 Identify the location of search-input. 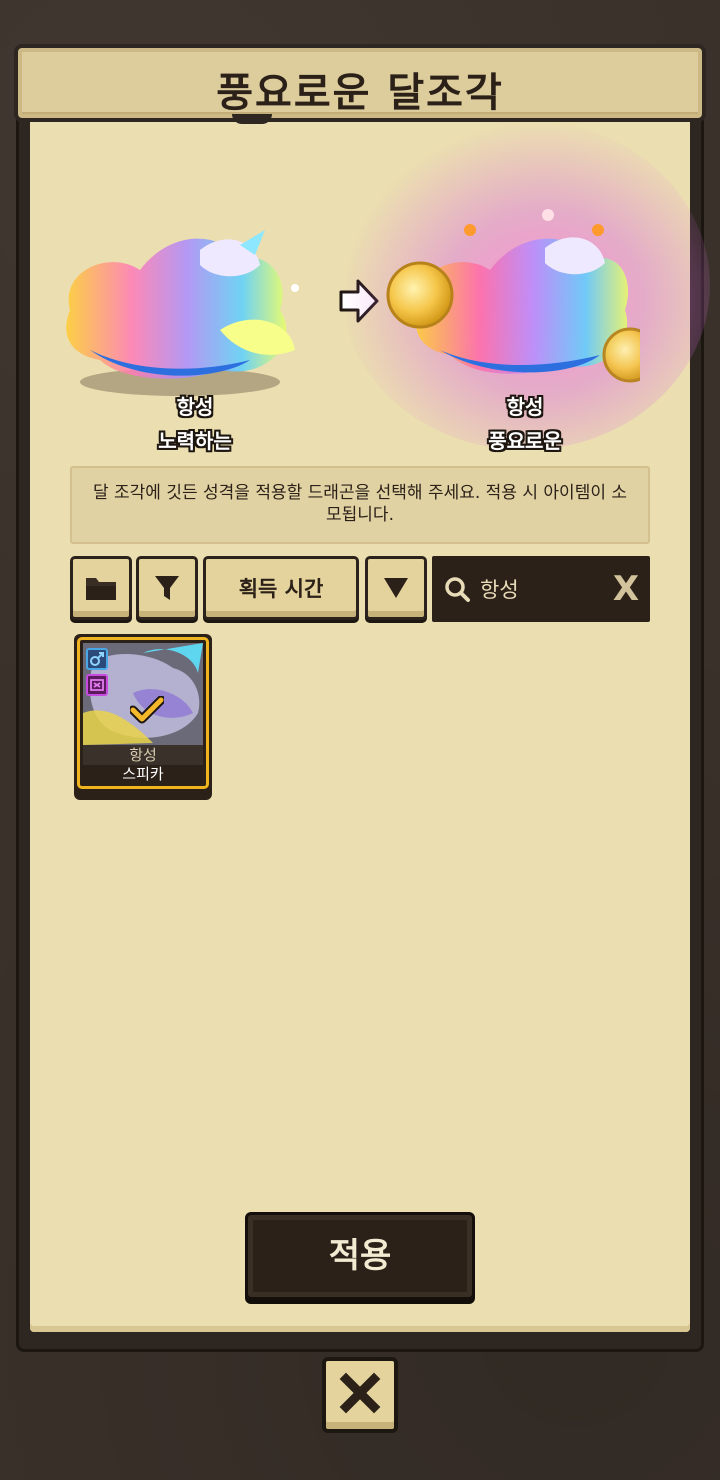
(540, 589).